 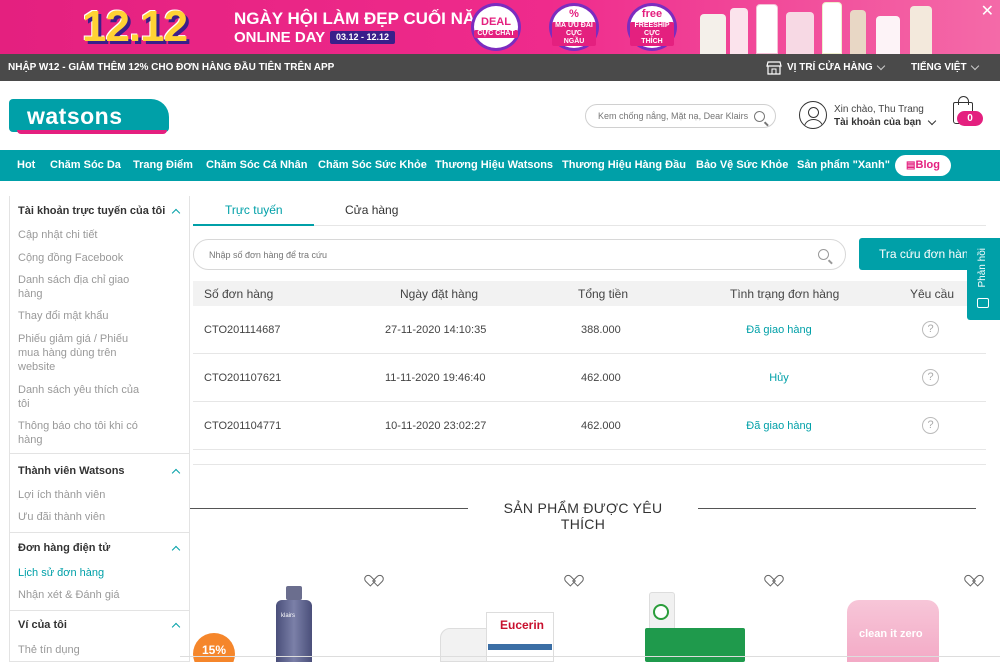 I want to click on sidebar-link: Cập nhật chi tiết, so click(x=80, y=235).